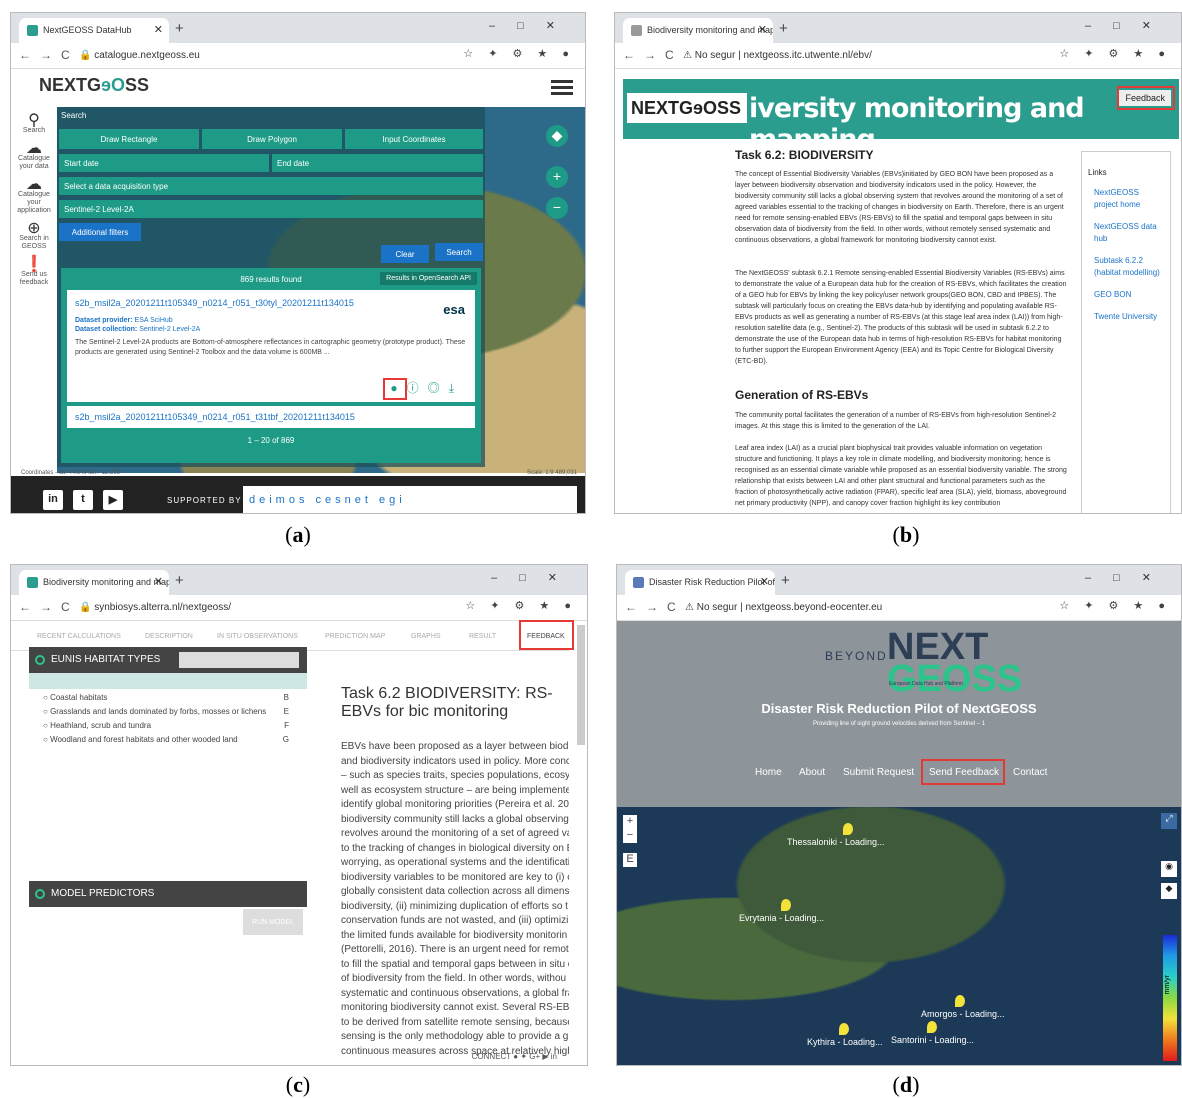 This screenshot has height=1098, width=1182. What do you see at coordinates (1030, 772) in the screenshot?
I see `nav-contact: Contact` at bounding box center [1030, 772].